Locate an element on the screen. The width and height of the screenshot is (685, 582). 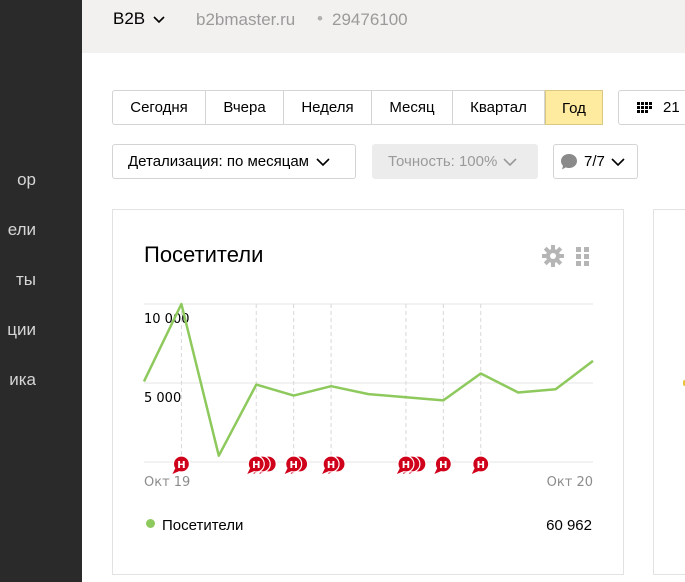
accuracy-select: Точность: 100% is located at coordinates (455, 161).